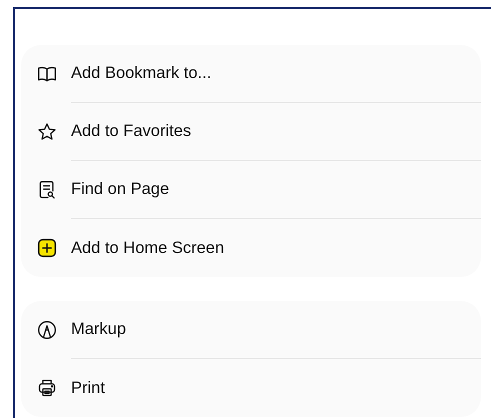 The width and height of the screenshot is (491, 418). Describe the element at coordinates (259, 388) in the screenshot. I see `menu-item: Print` at that location.